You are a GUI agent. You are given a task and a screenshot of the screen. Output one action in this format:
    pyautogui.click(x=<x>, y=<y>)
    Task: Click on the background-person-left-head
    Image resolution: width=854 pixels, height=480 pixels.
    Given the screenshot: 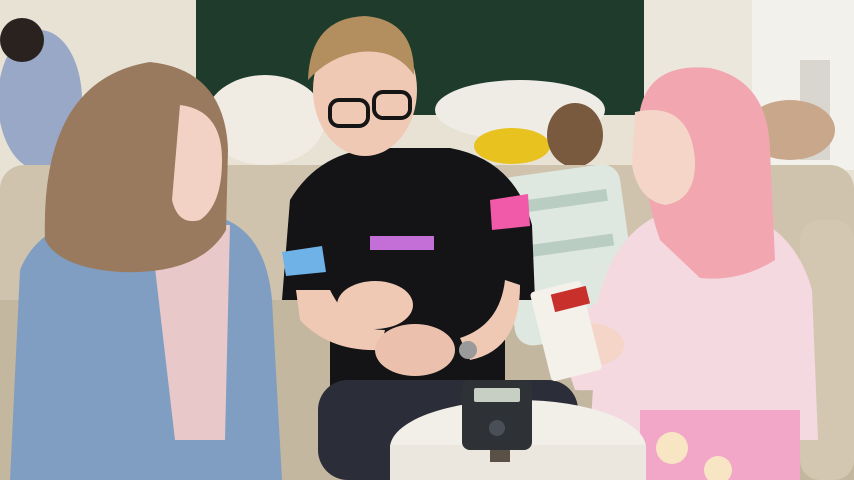 What is the action you would take?
    pyautogui.click(x=22, y=40)
    